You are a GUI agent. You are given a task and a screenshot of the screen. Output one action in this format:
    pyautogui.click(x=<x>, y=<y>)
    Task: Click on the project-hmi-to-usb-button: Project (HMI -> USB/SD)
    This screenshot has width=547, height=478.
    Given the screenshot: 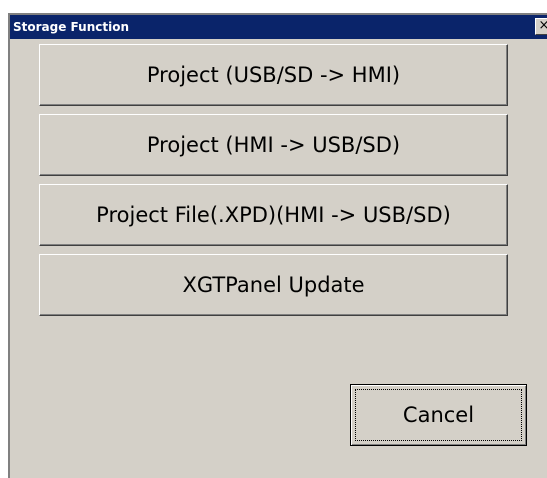 What is the action you would take?
    pyautogui.click(x=273, y=145)
    